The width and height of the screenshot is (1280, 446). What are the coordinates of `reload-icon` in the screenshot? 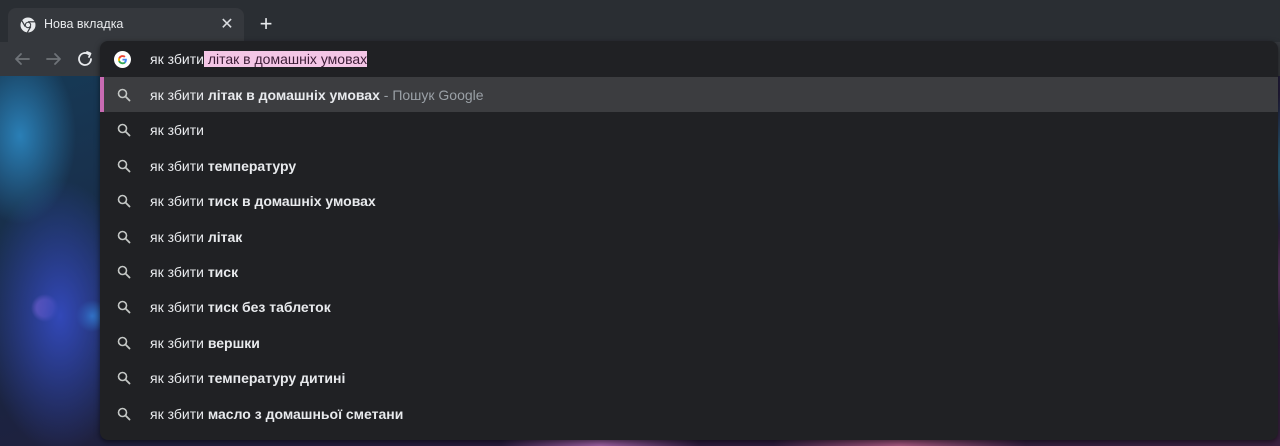 It's located at (85, 58).